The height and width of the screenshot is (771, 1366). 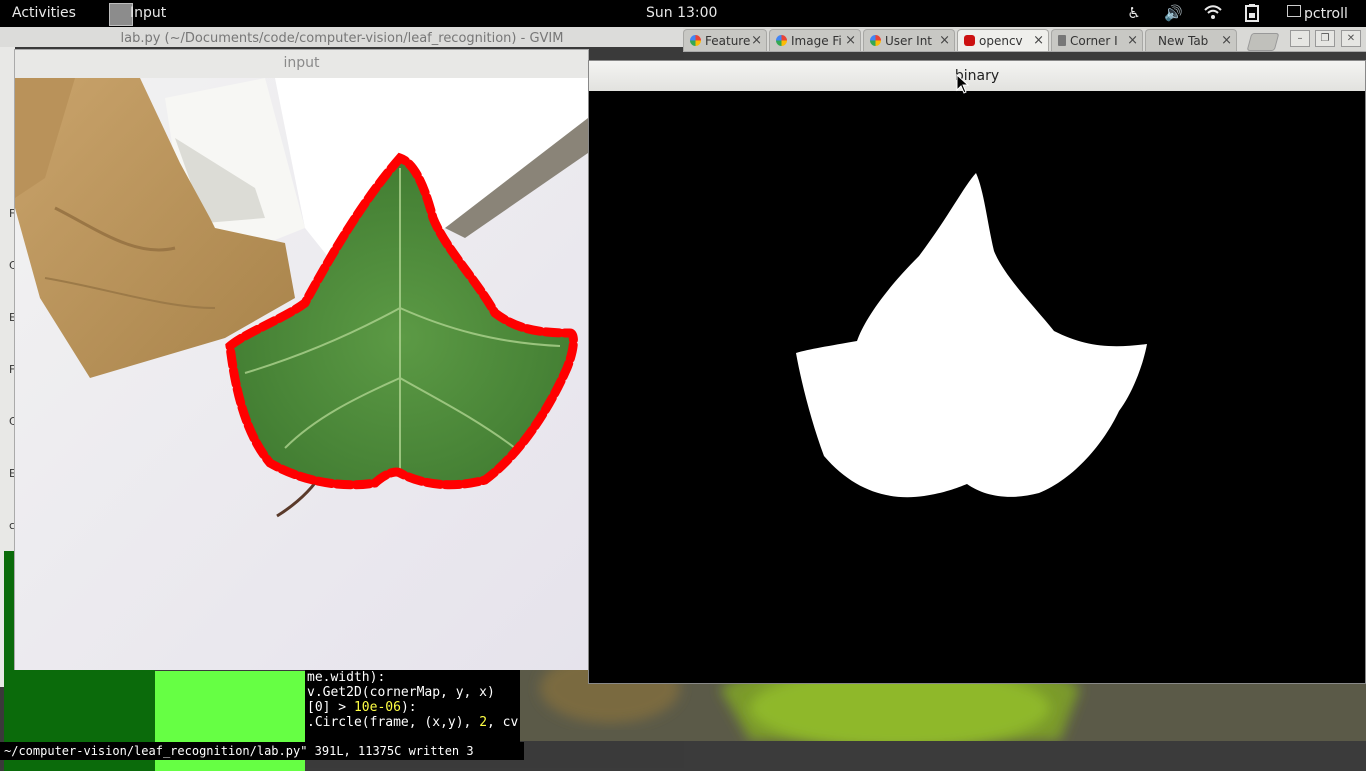 I want to click on maximize-icon: ❐, so click(x=1325, y=38).